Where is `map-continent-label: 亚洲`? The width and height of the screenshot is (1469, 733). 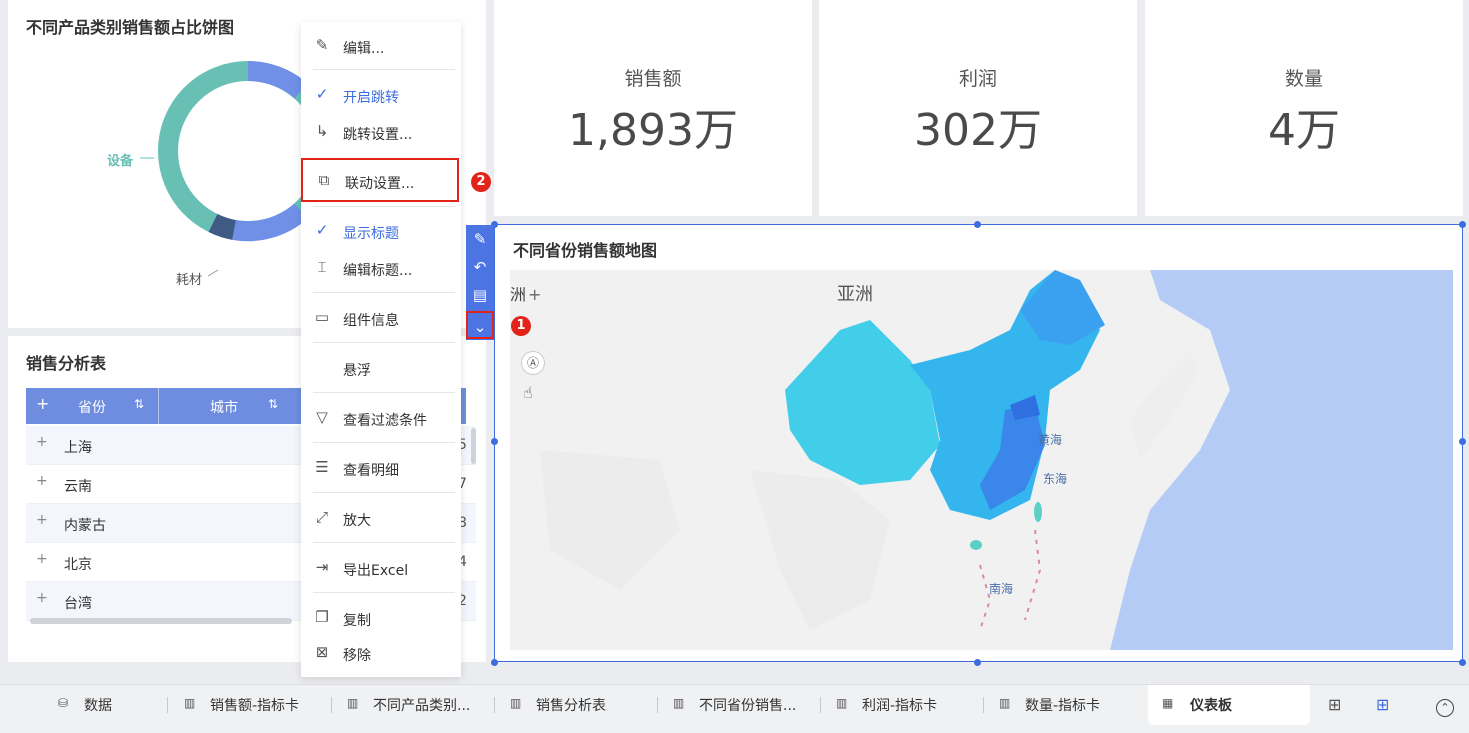 map-continent-label: 亚洲 is located at coordinates (855, 294).